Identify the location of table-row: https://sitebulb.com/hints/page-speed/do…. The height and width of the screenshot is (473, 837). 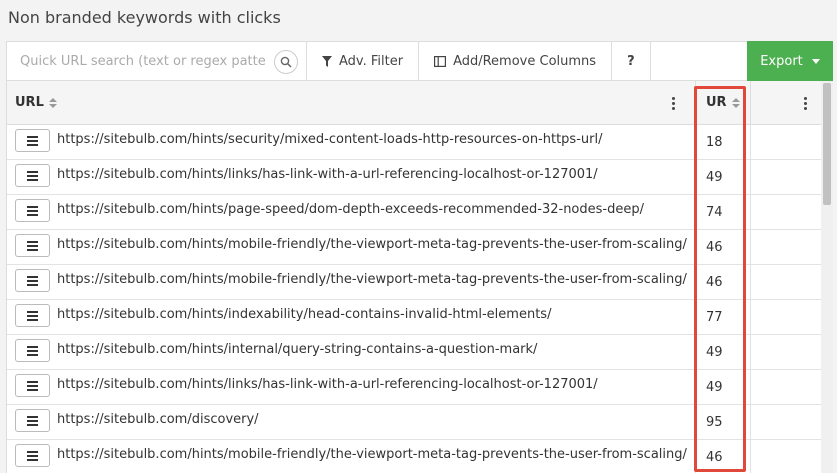
(420, 212).